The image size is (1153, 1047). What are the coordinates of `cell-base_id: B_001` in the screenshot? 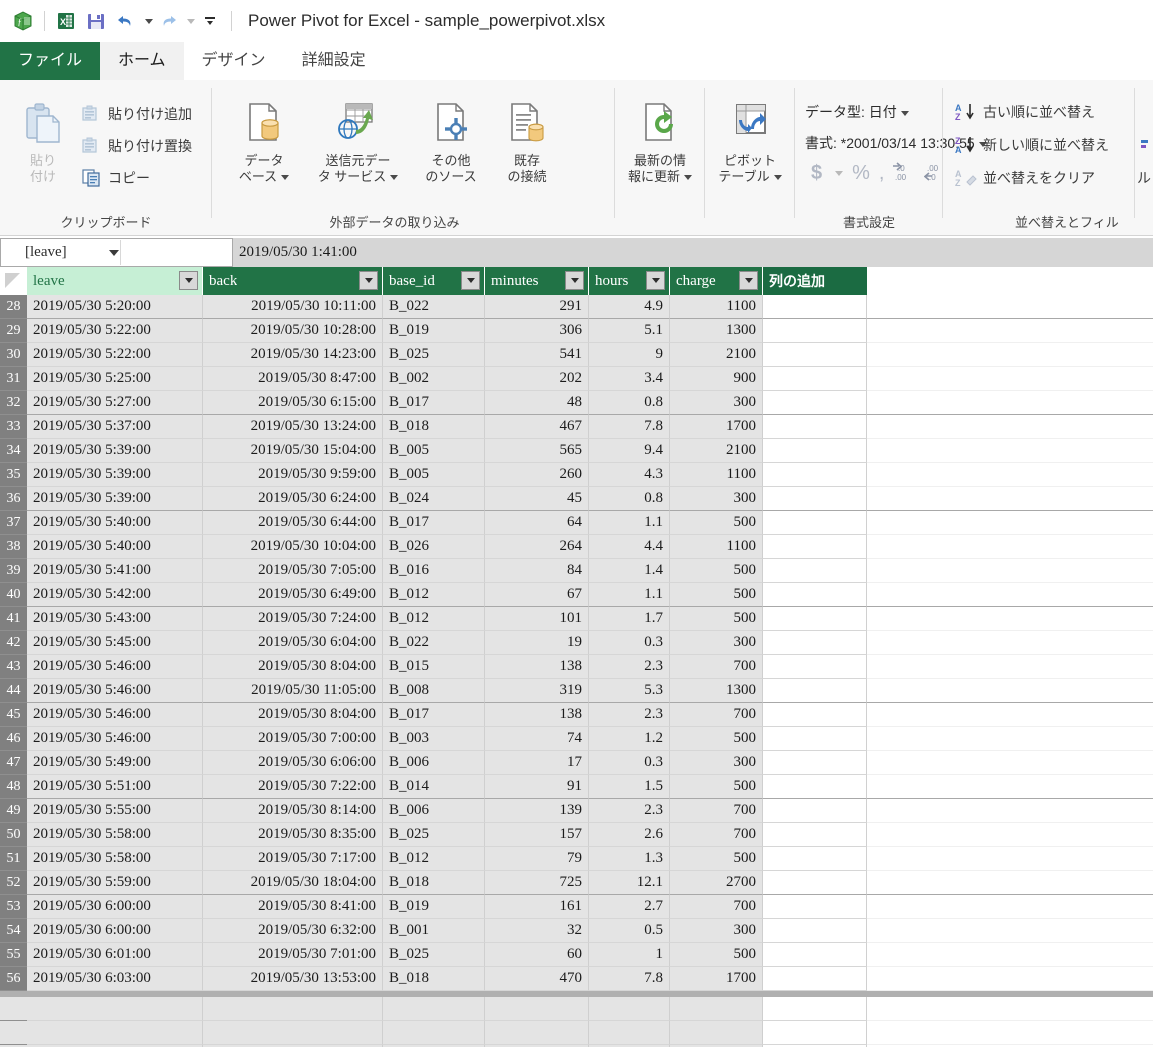 It's located at (434, 931).